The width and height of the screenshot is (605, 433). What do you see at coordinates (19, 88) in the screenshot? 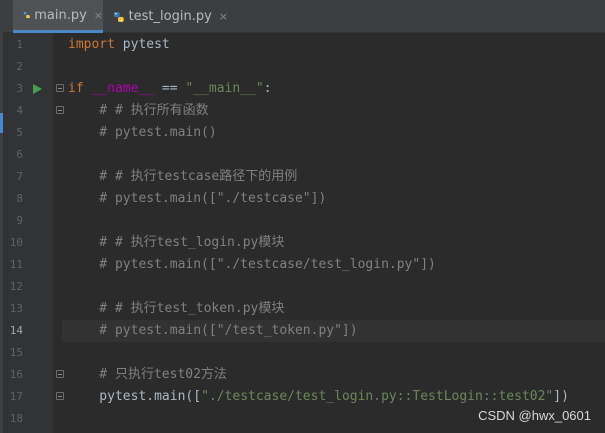
I see `line-number: 3` at bounding box center [19, 88].